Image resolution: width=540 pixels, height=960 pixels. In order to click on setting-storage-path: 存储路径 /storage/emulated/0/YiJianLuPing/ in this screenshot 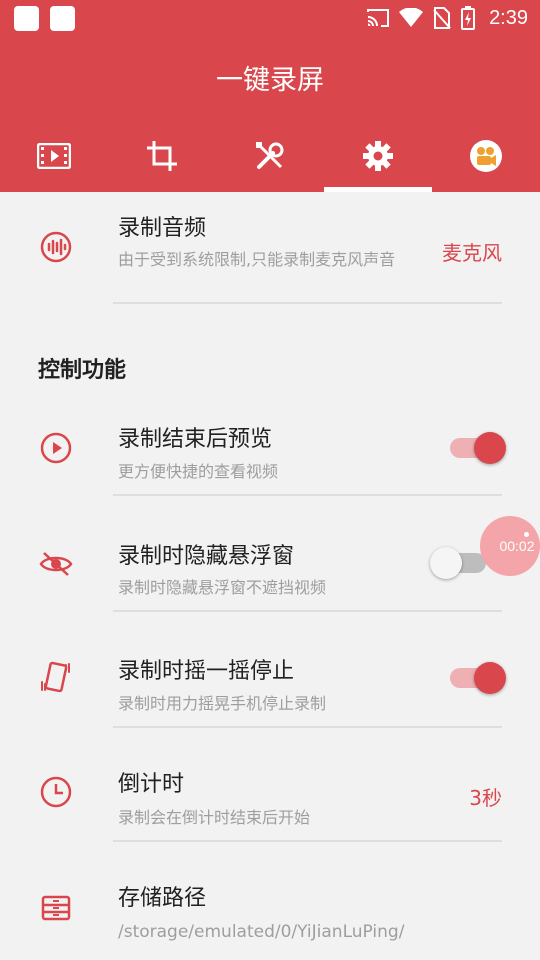, I will do `click(270, 913)`.